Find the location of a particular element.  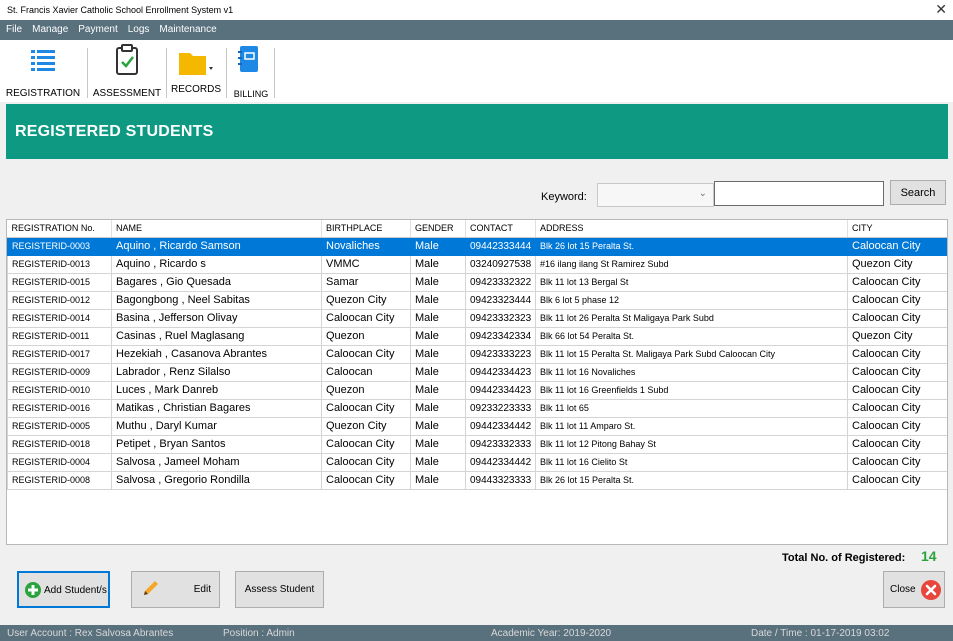

birthplace-cell: Caloocan is located at coordinates (366, 372).